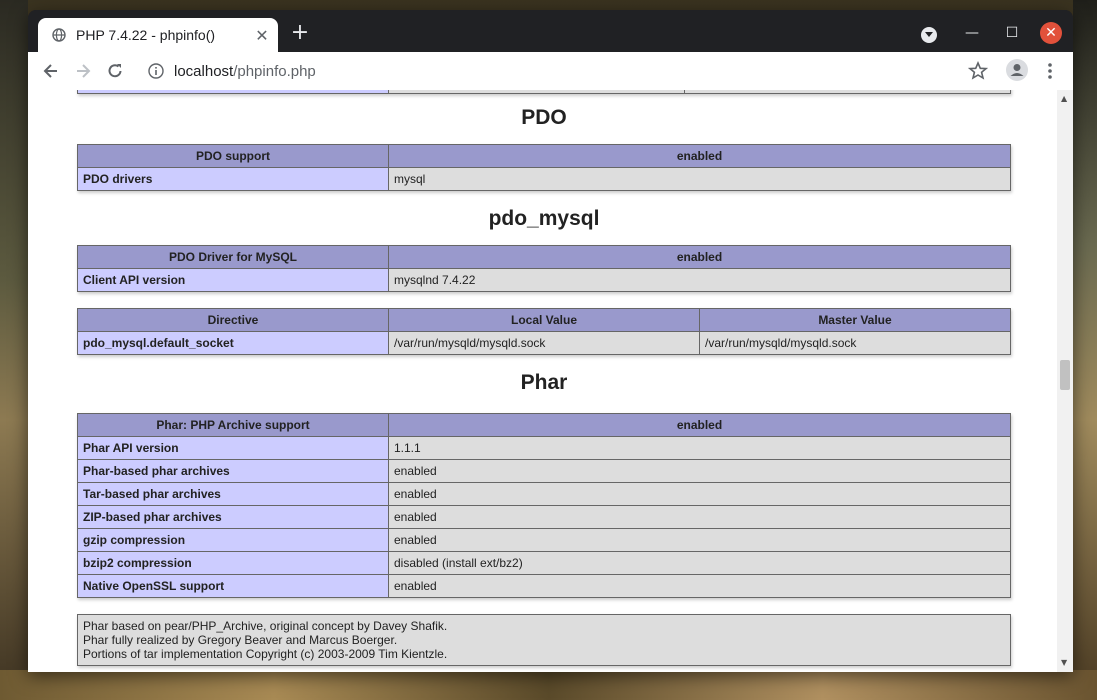  I want to click on row-label: pdo_mysql.default_socket, so click(233, 343).